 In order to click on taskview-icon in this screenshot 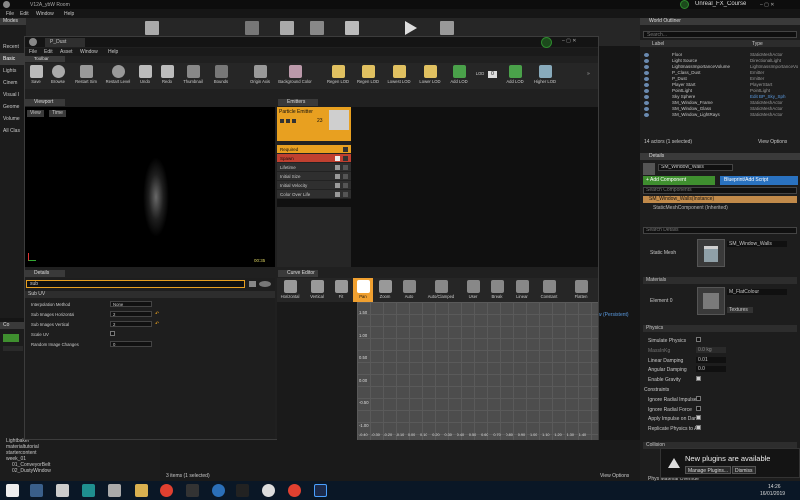, I will do `click(36, 490)`.